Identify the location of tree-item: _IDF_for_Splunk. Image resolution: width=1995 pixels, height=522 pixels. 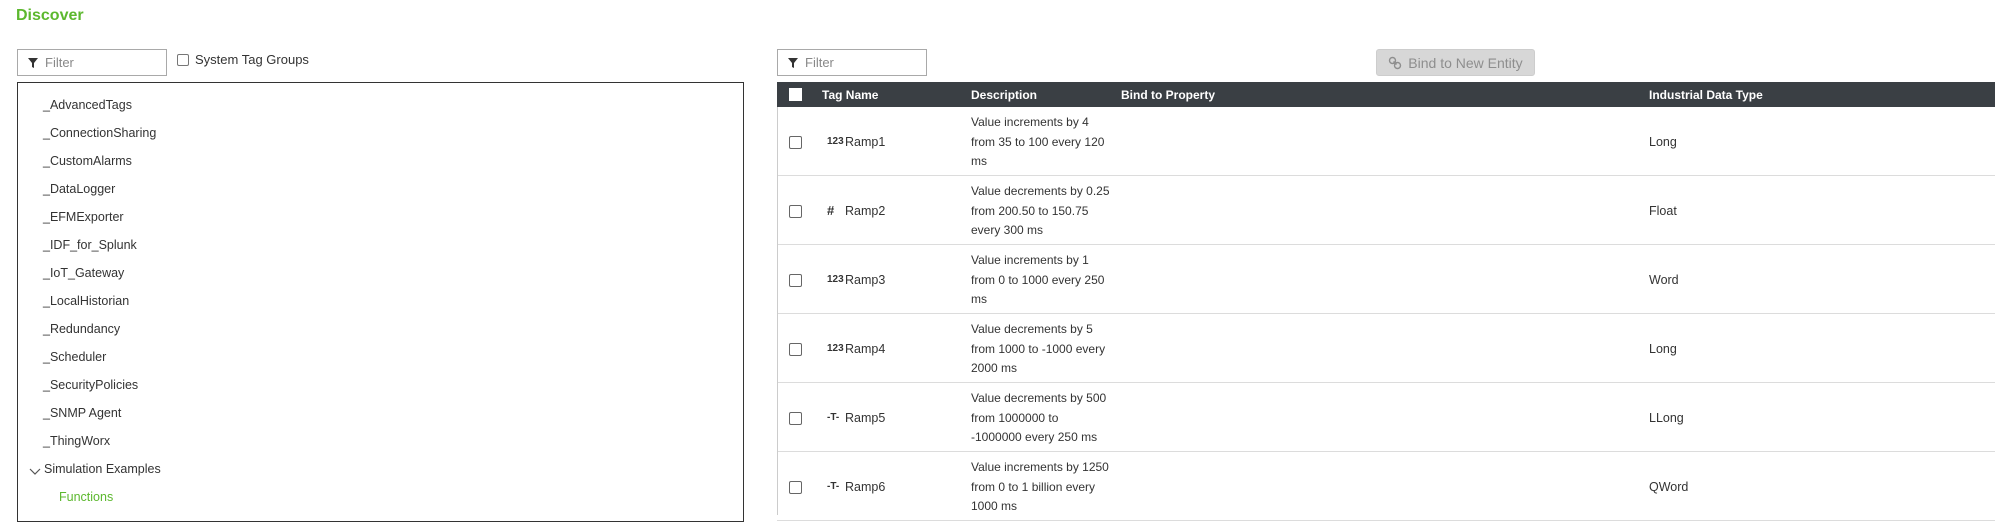
(90, 245).